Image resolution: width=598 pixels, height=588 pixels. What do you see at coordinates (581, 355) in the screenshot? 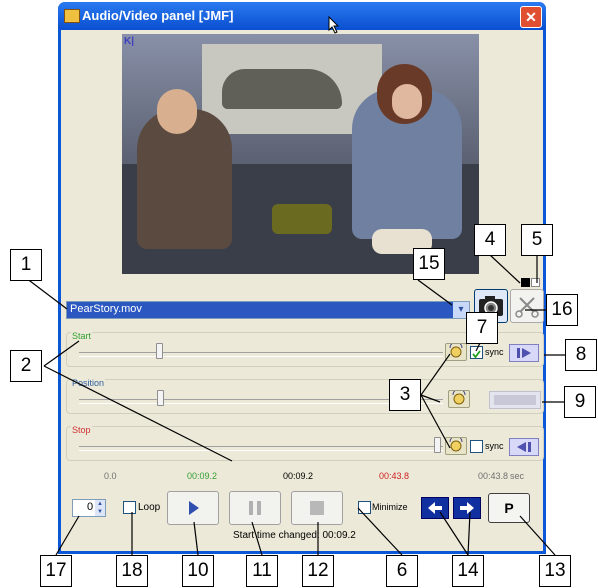
I see `callout-8: 8` at bounding box center [581, 355].